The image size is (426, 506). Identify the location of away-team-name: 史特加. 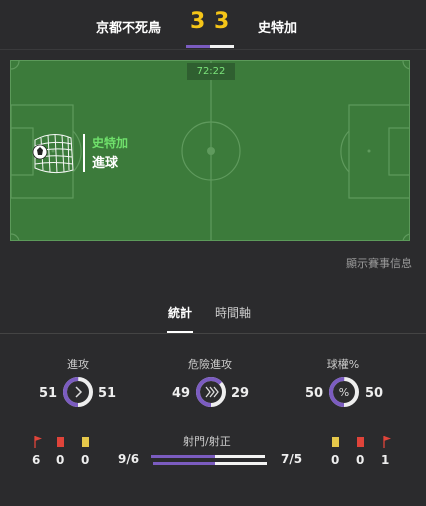
(277, 26).